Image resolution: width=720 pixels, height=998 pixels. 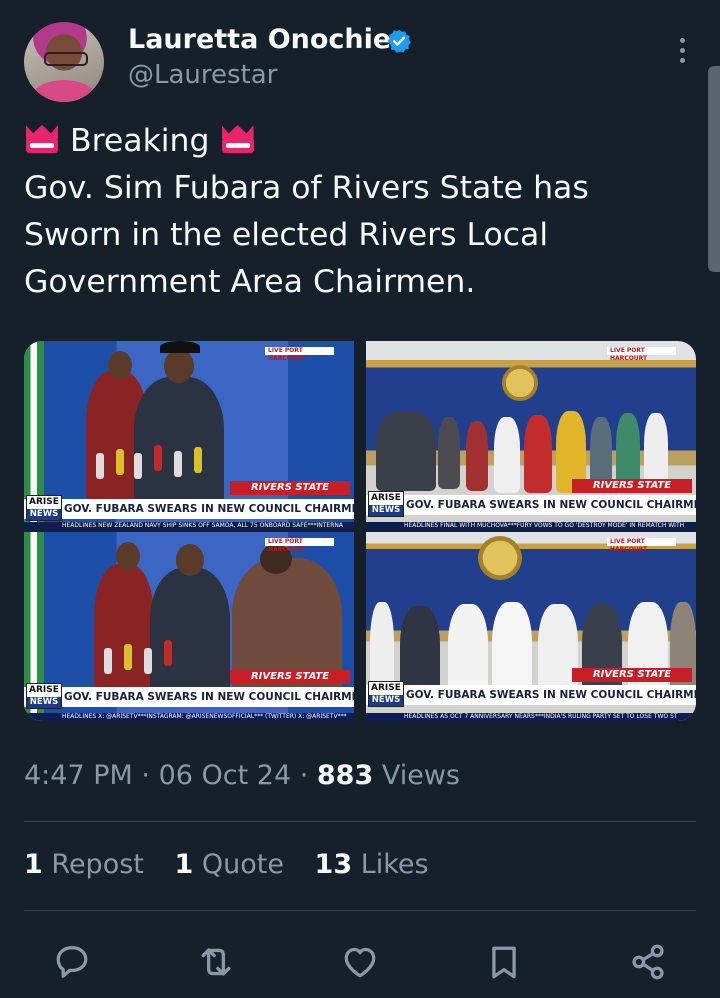 What do you see at coordinates (250, 282) in the screenshot?
I see `tweet-line-4: Government Area Chairmen.` at bounding box center [250, 282].